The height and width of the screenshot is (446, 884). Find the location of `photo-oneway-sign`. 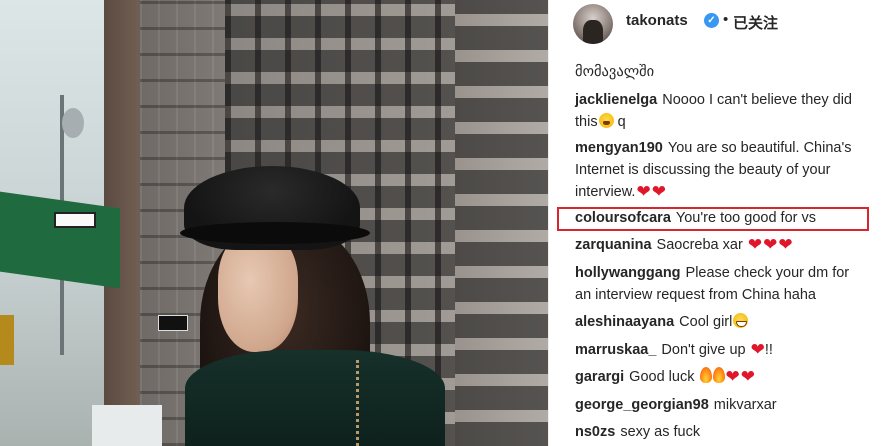

photo-oneway-sign is located at coordinates (173, 323).